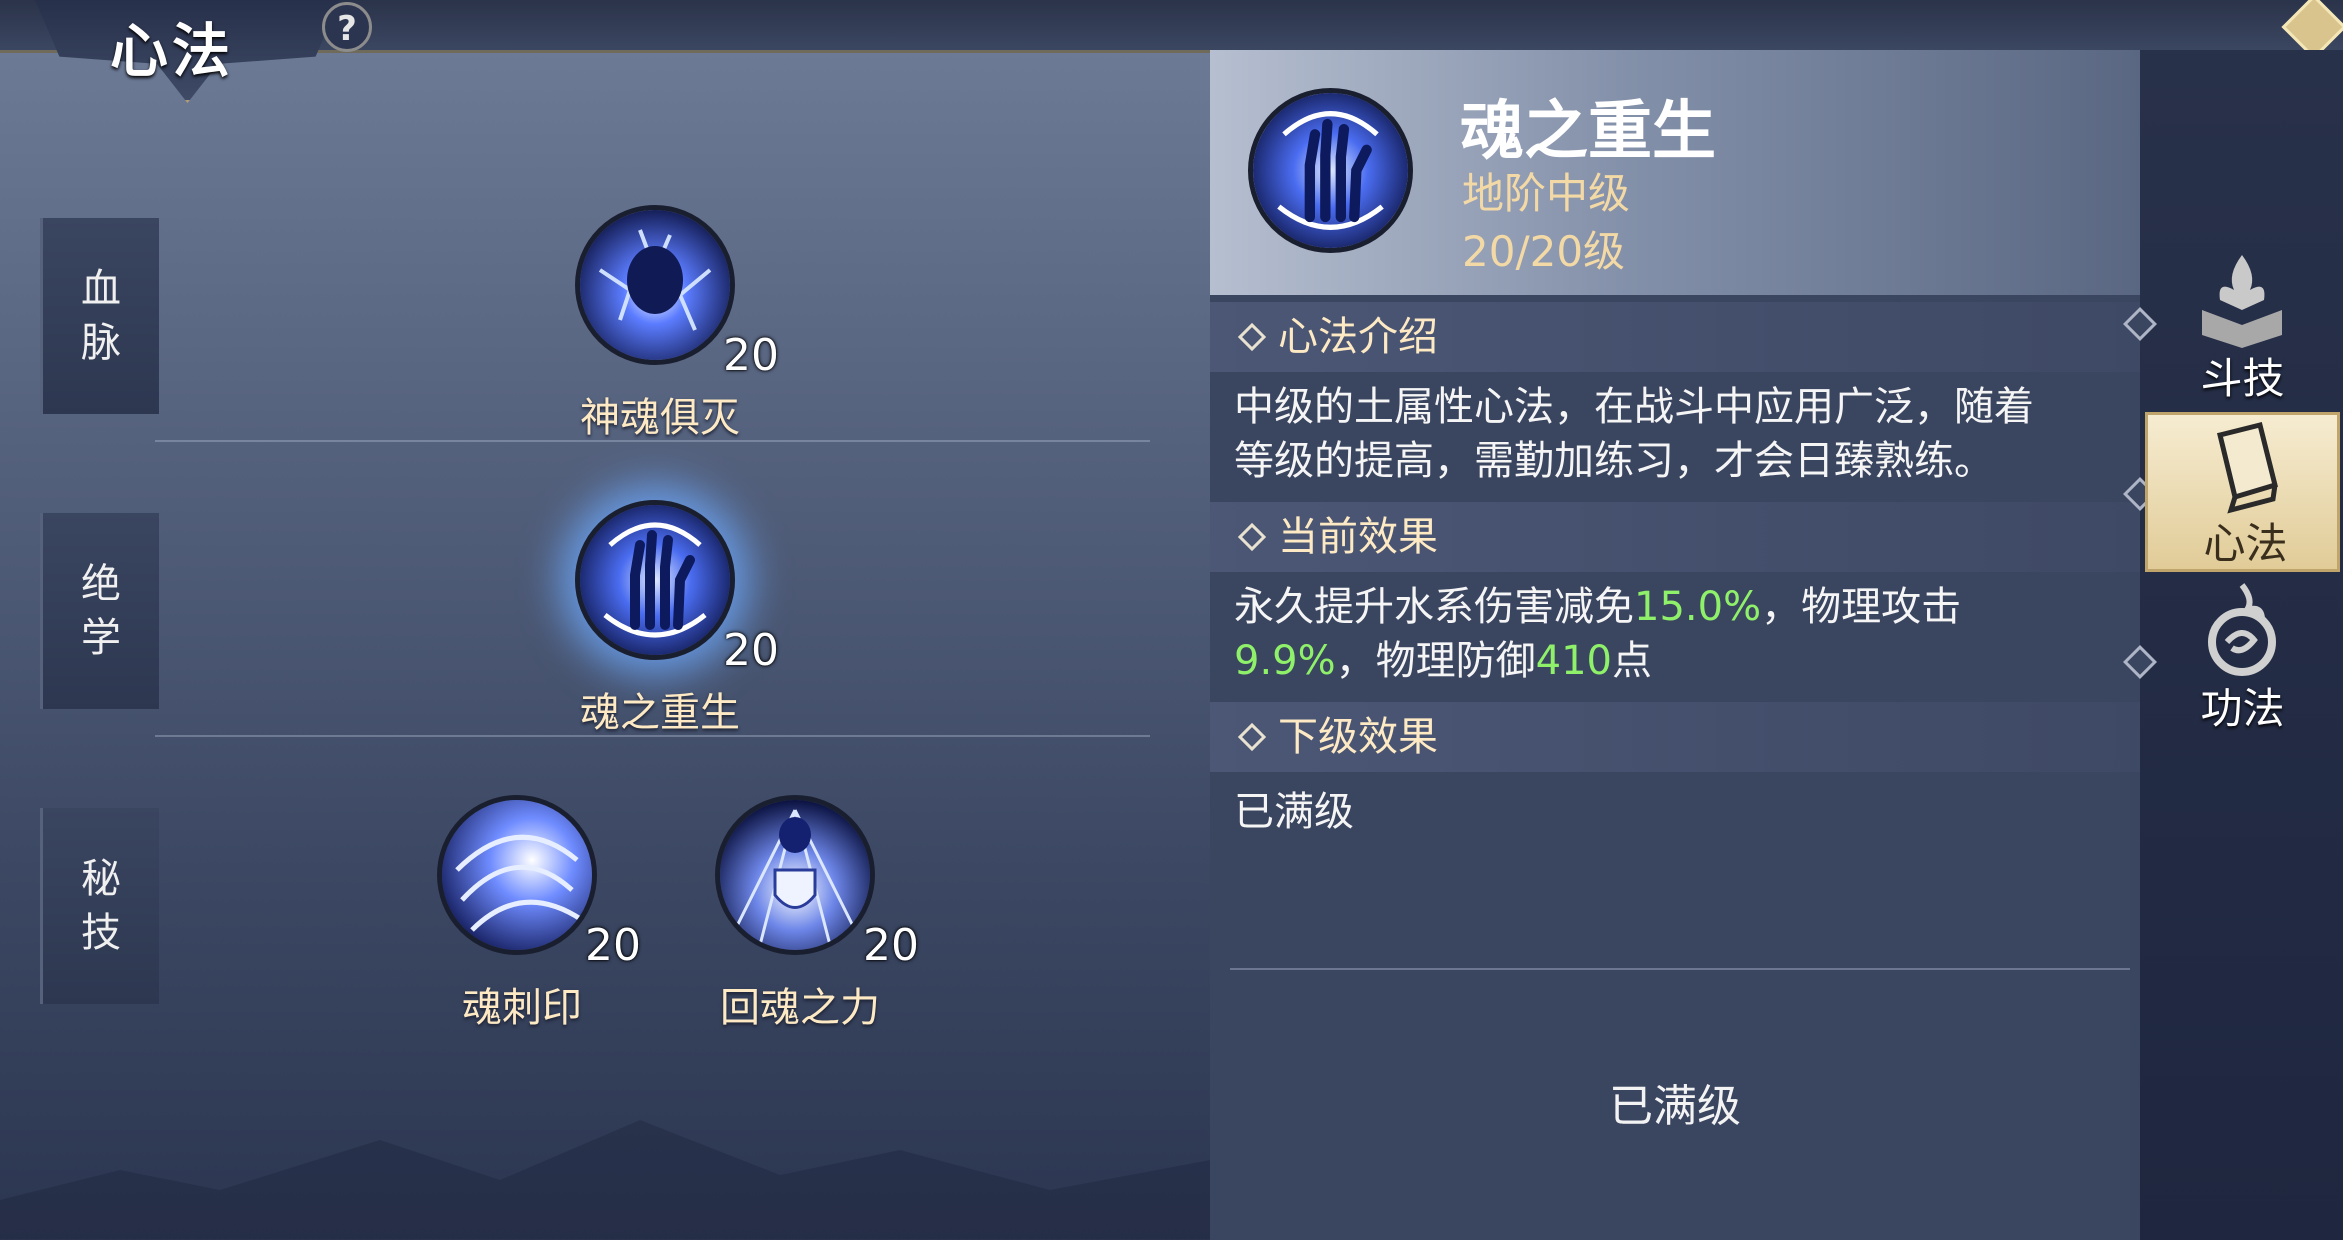  What do you see at coordinates (172, 51) in the screenshot?
I see `page-title: 心法` at bounding box center [172, 51].